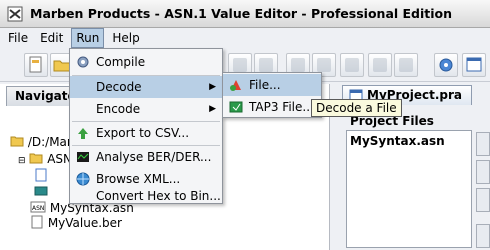  I want to click on new-file-icon, so click(35, 64).